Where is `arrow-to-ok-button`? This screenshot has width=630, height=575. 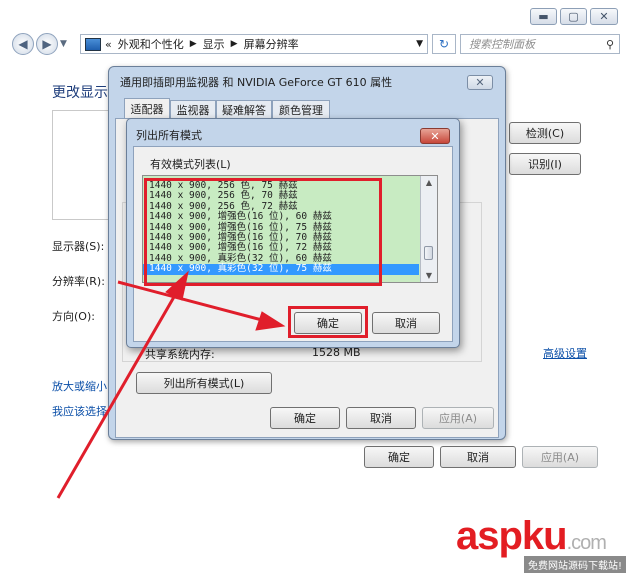 arrow-to-ok-button is located at coordinates (190, 301).